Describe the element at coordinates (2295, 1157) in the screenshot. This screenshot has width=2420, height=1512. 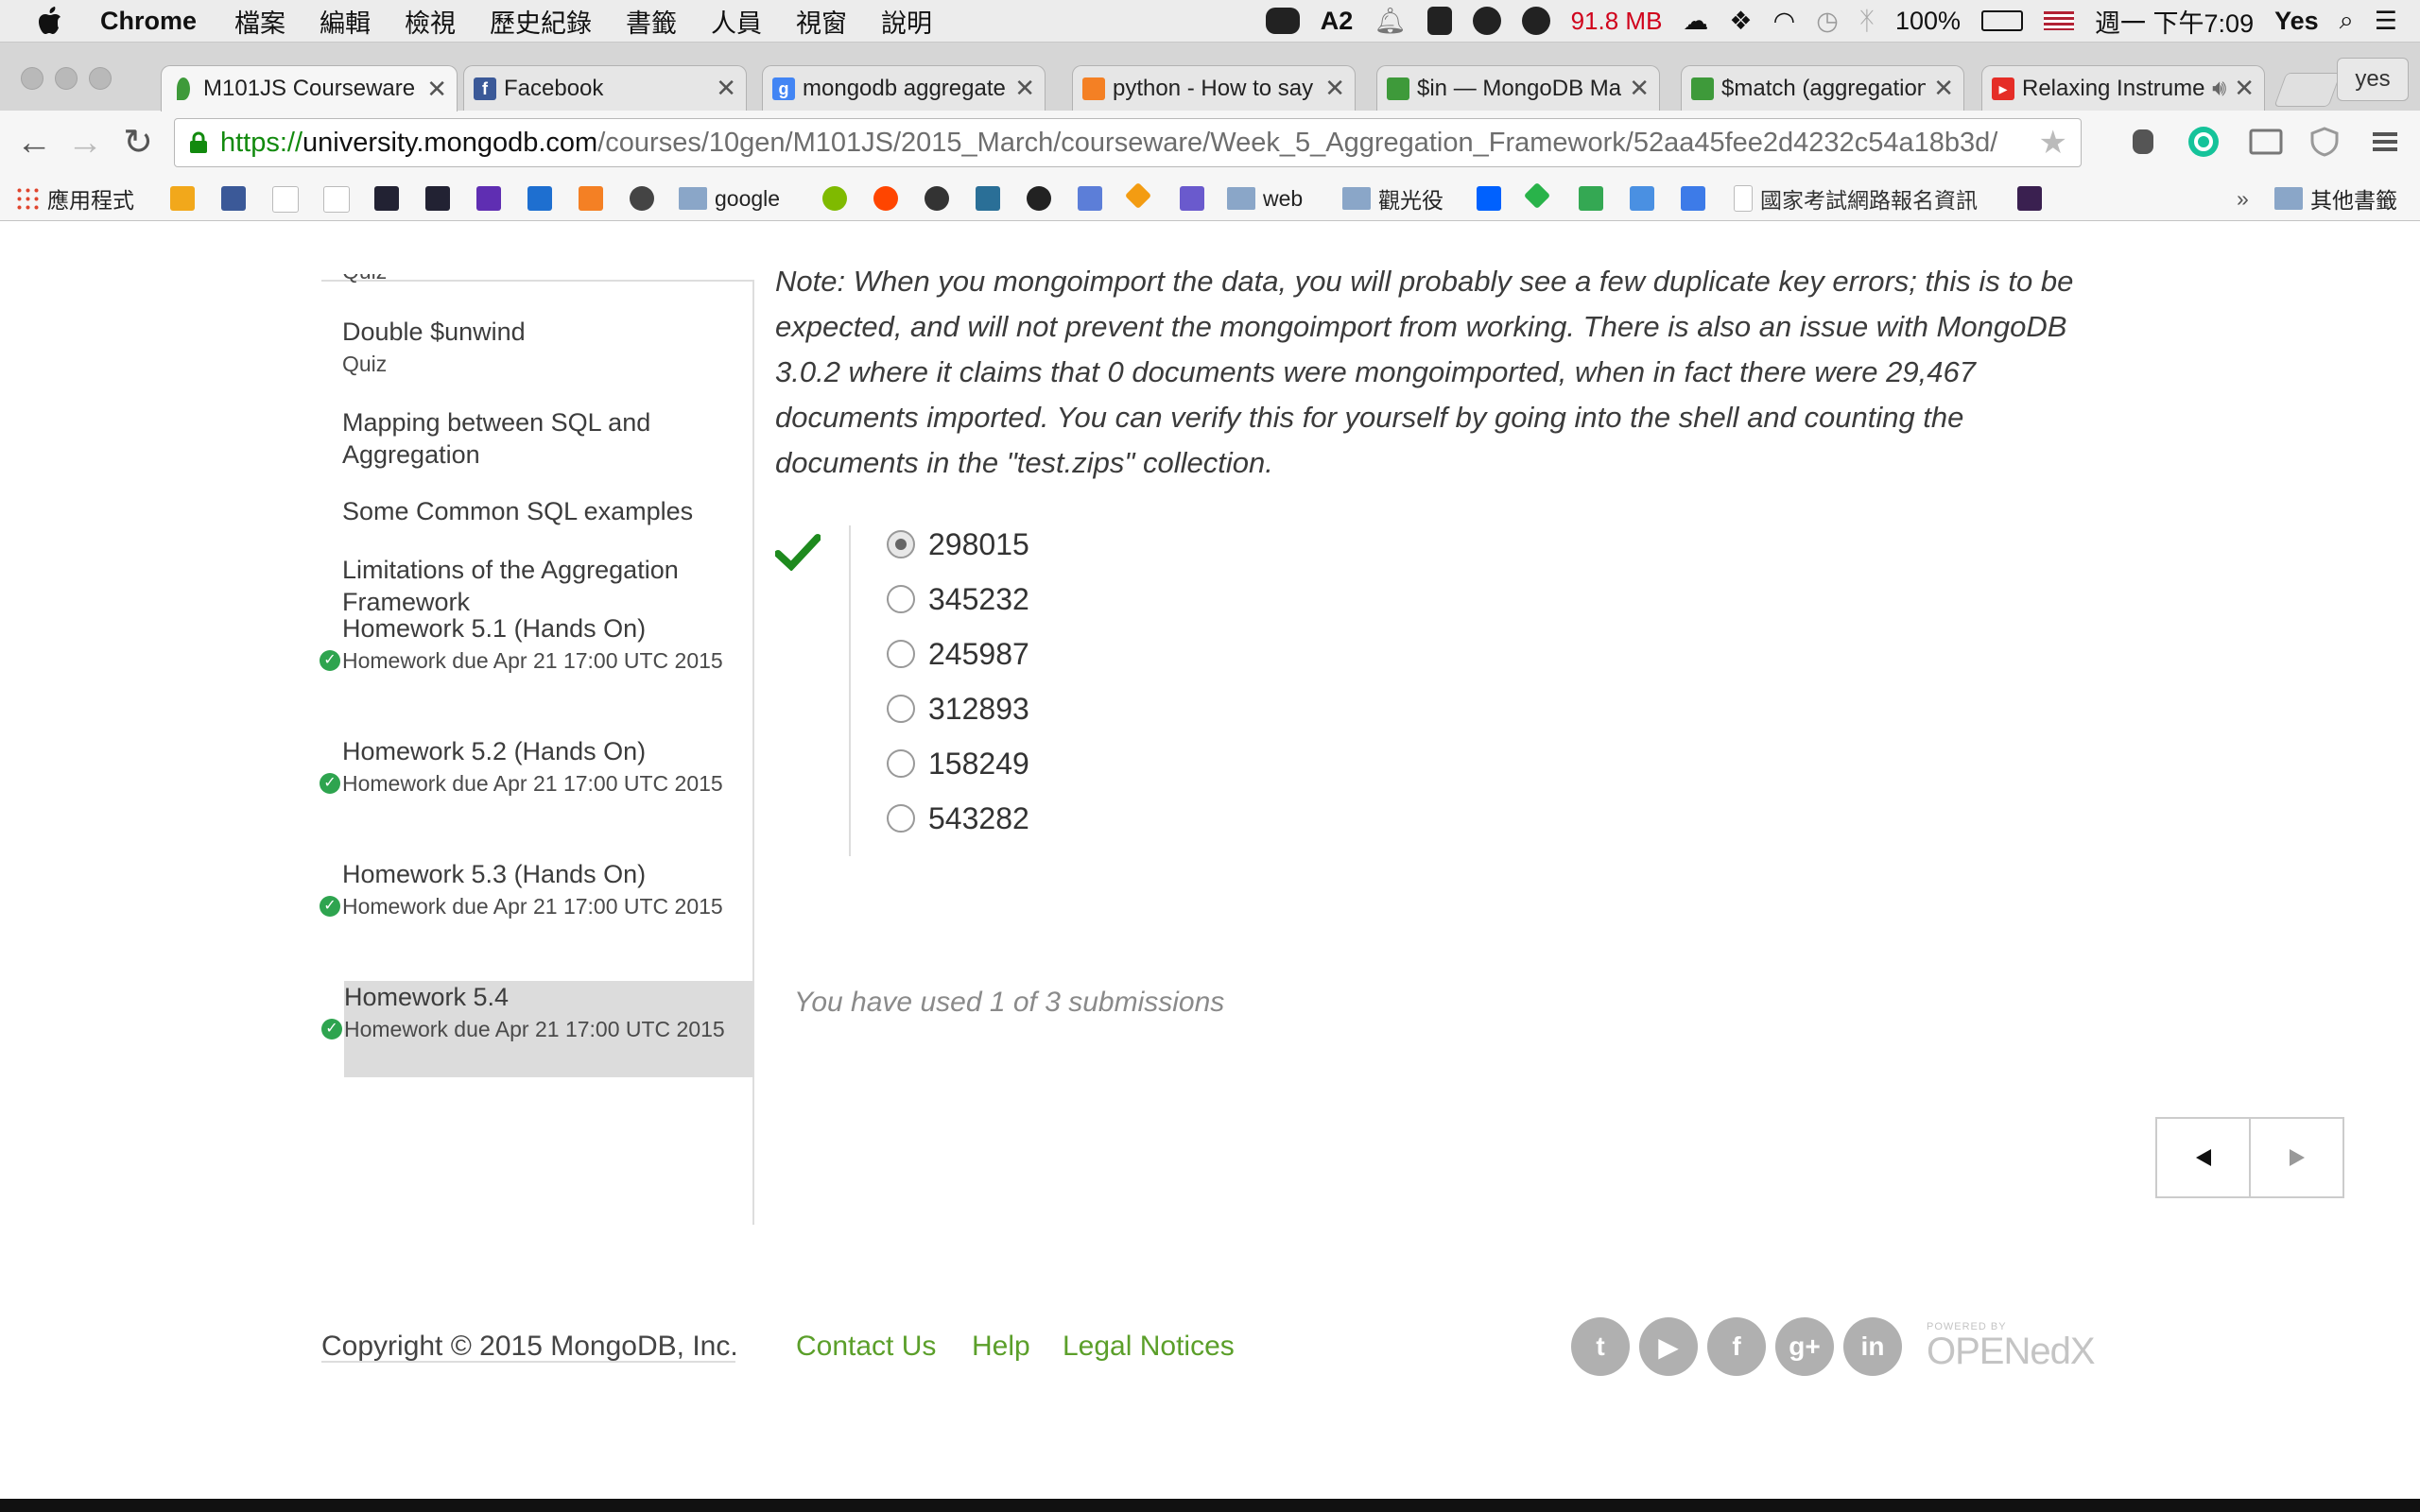
I see `next-button` at that location.